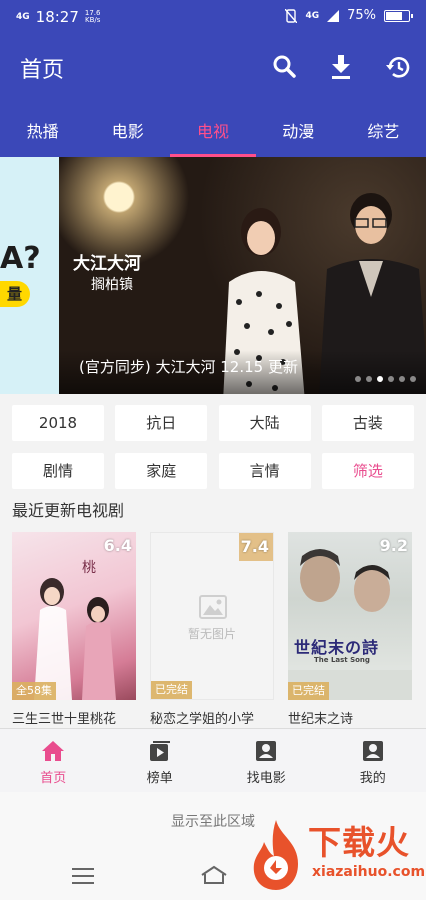  I want to click on bottom-nav: 首页 榜单 找电影 我的, so click(213, 760).